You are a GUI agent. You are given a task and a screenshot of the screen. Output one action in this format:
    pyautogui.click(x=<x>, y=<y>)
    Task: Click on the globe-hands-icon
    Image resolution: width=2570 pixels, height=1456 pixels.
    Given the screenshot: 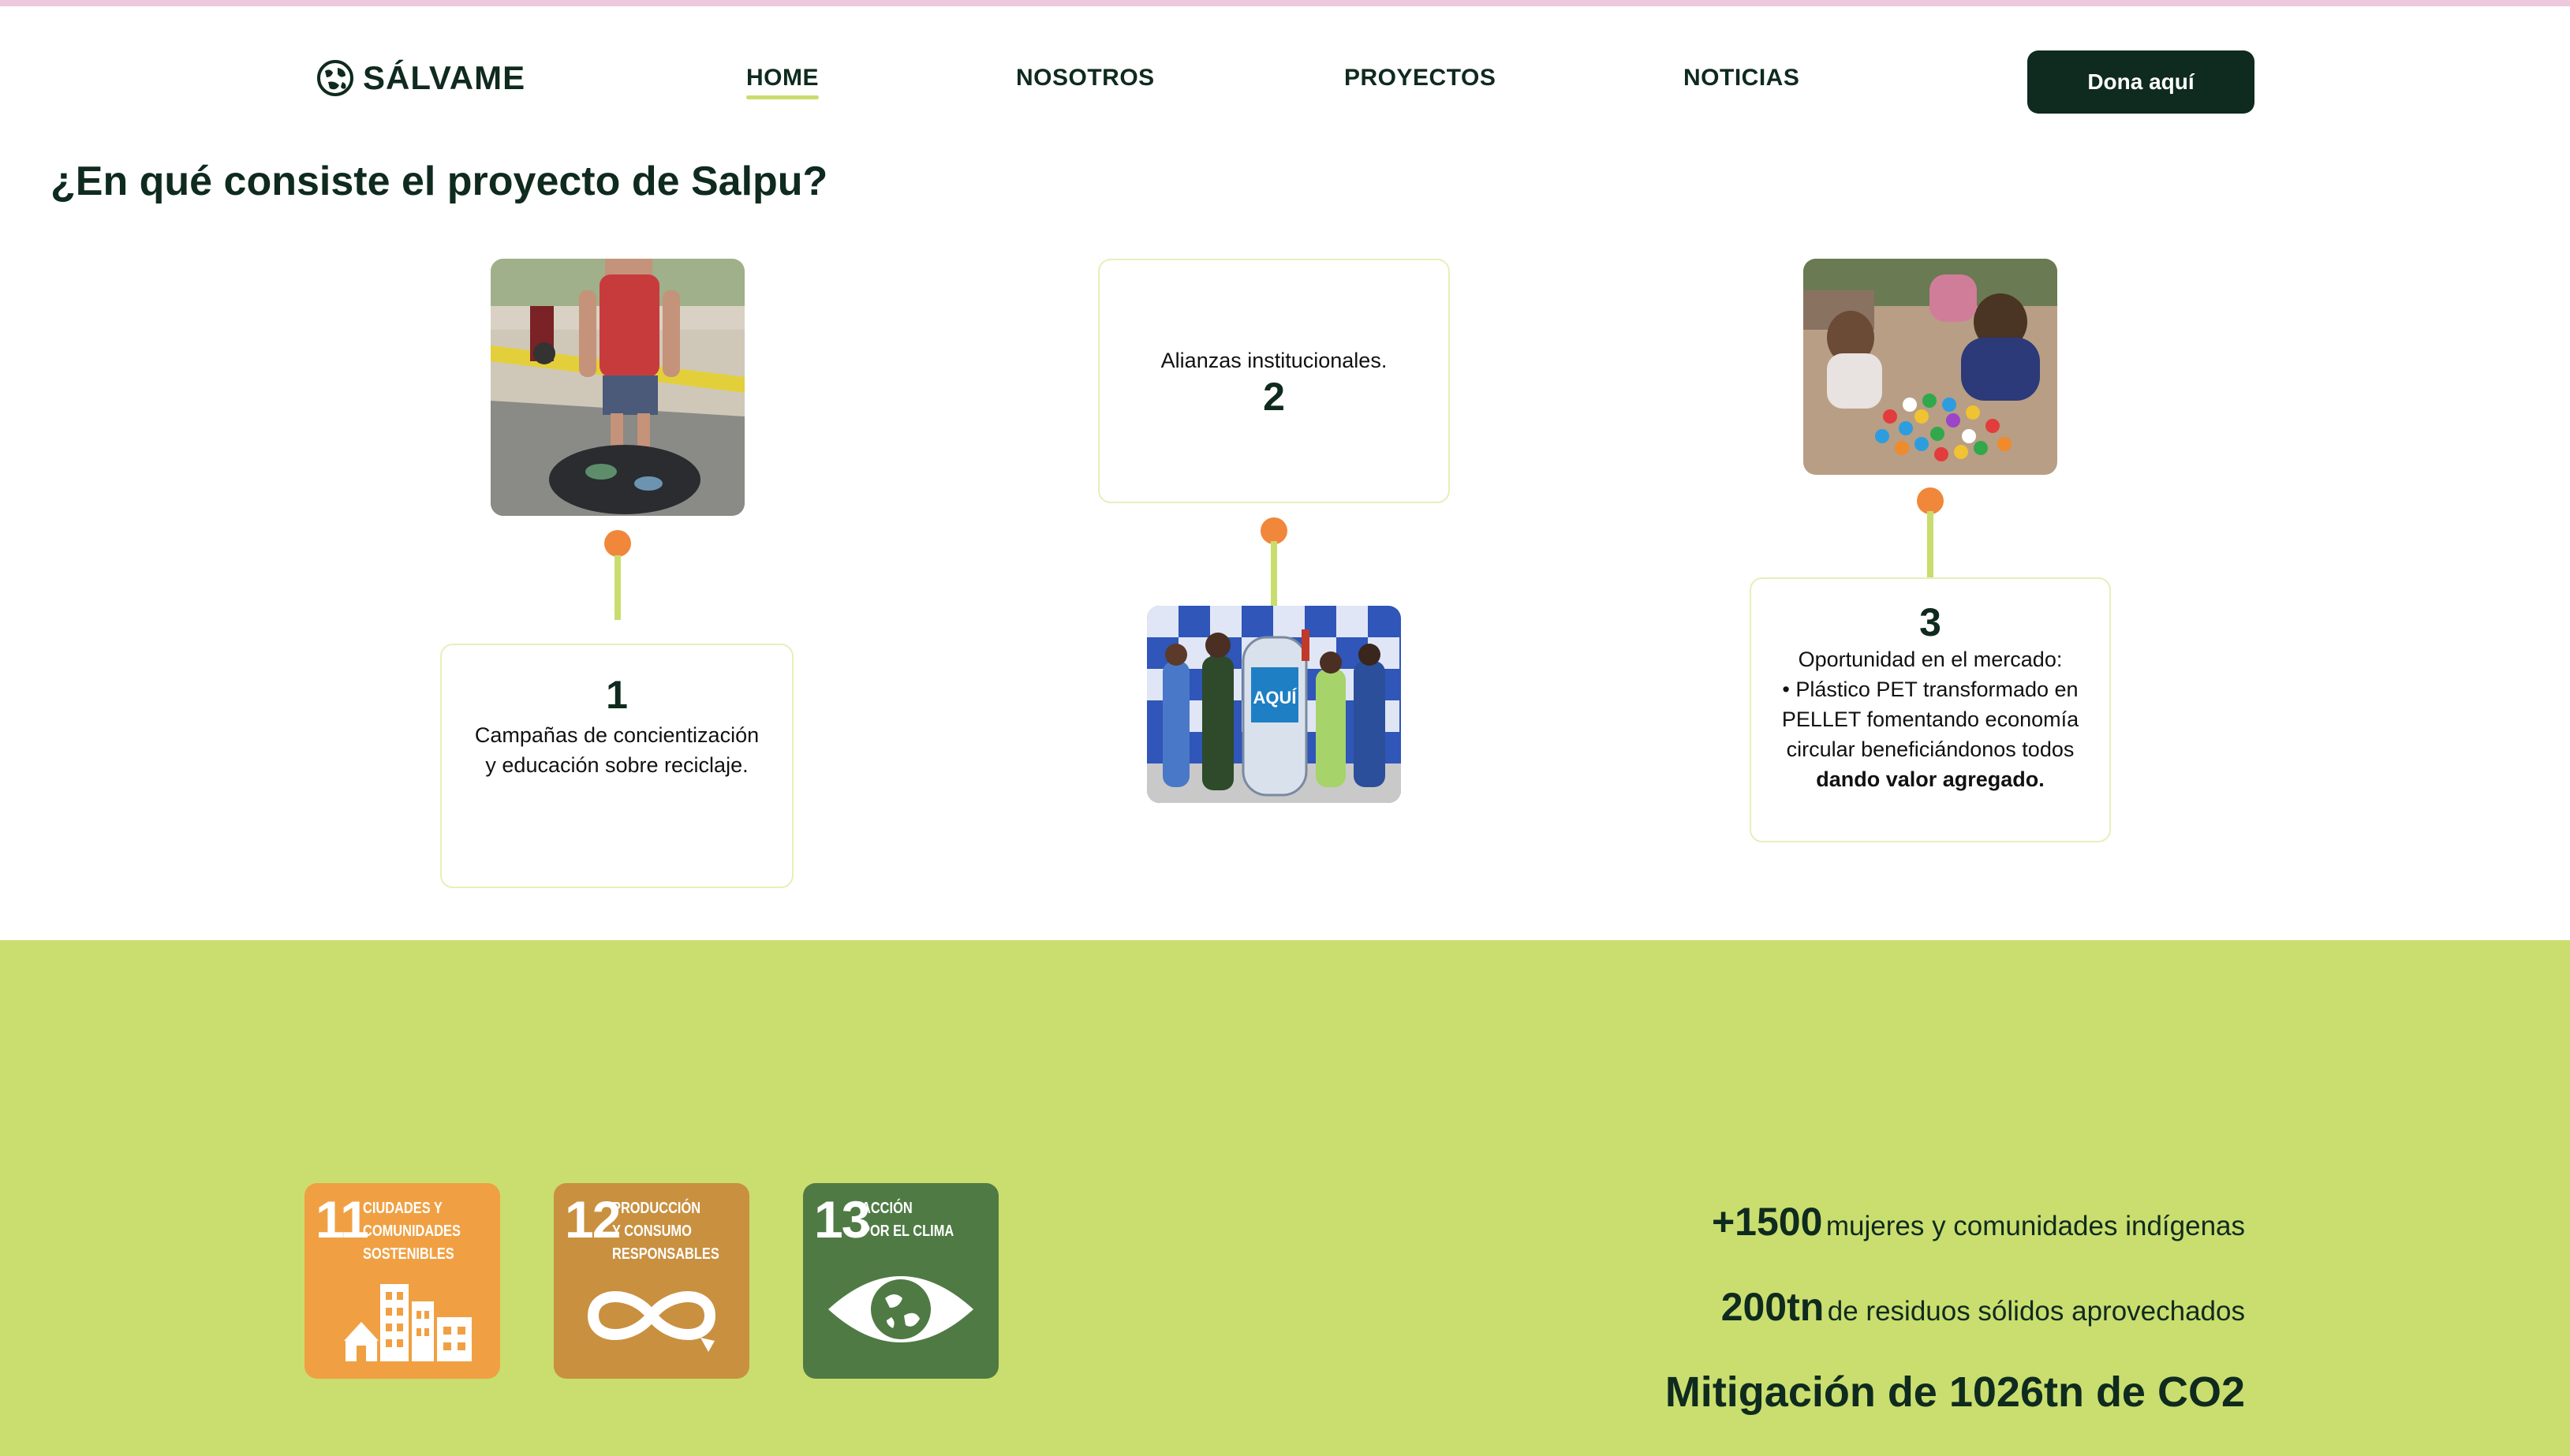 What is the action you would take?
    pyautogui.click(x=335, y=78)
    